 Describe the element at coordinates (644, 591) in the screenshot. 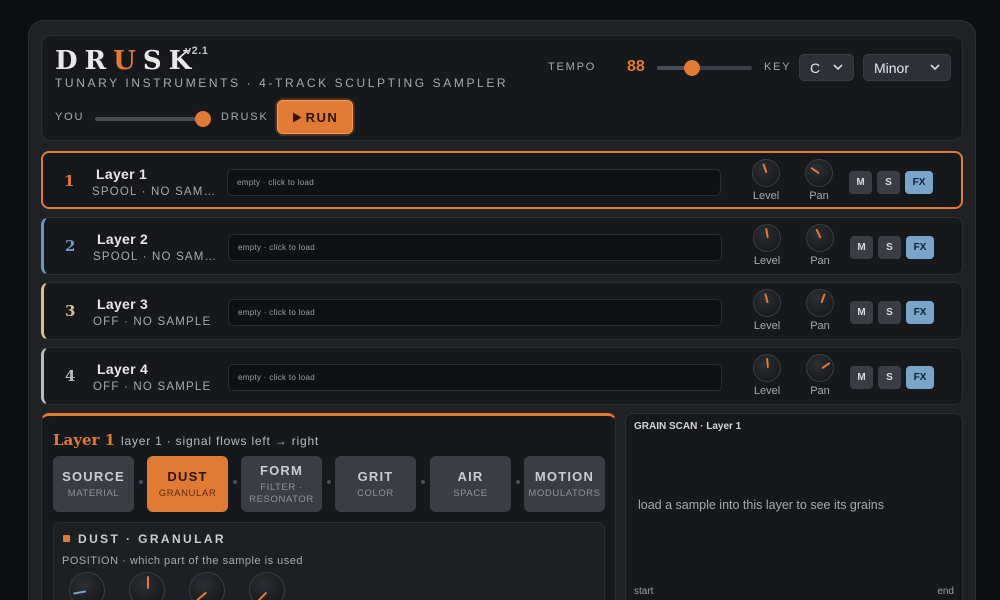

I see `scan-start-label: start` at that location.